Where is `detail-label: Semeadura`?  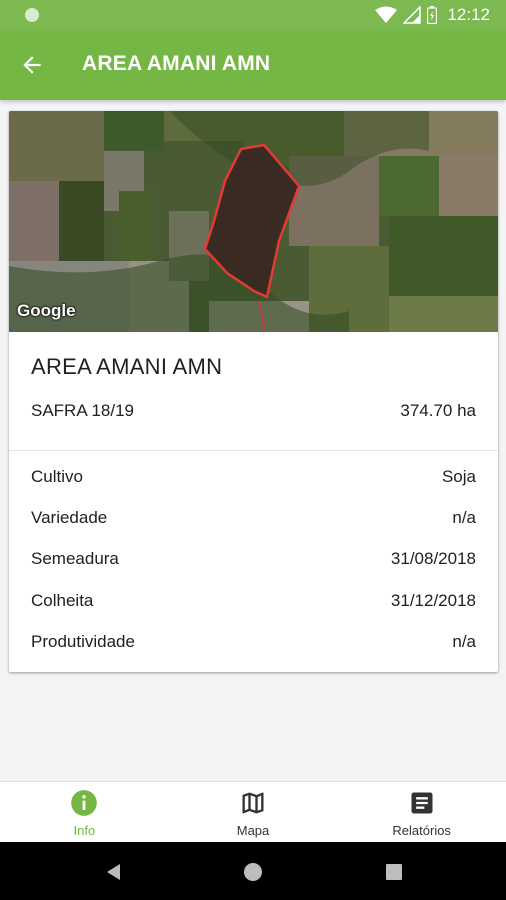
detail-label: Semeadura is located at coordinates (75, 558).